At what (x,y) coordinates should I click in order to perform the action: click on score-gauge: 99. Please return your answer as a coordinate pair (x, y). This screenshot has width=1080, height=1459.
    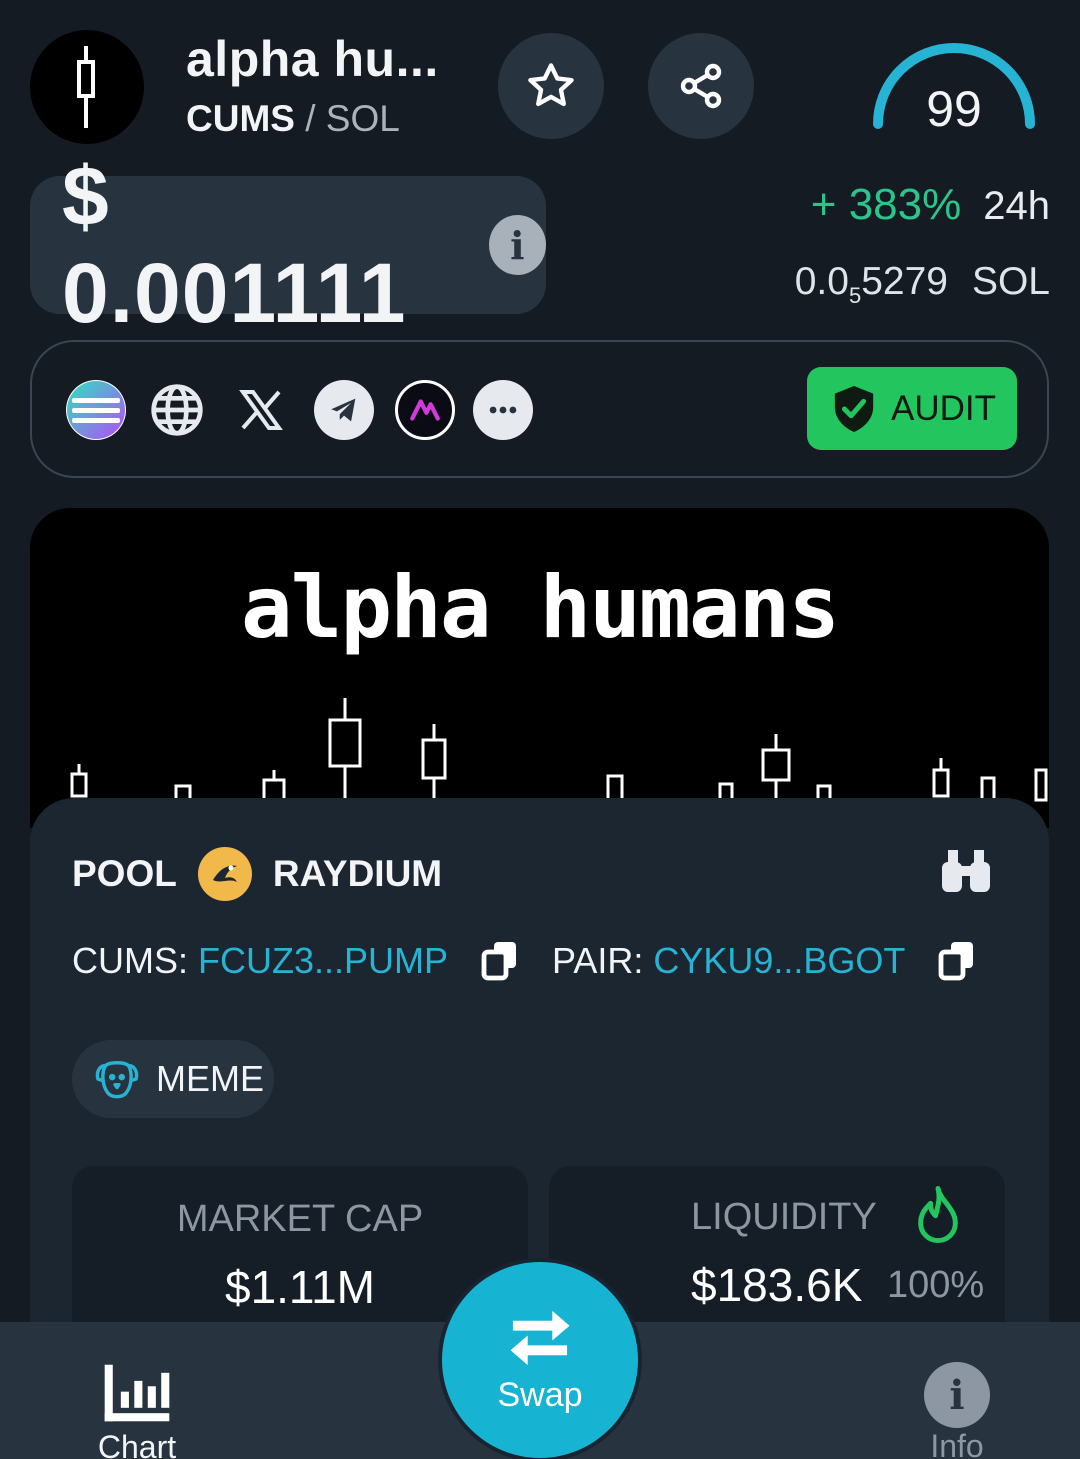
    Looking at the image, I should click on (954, 90).